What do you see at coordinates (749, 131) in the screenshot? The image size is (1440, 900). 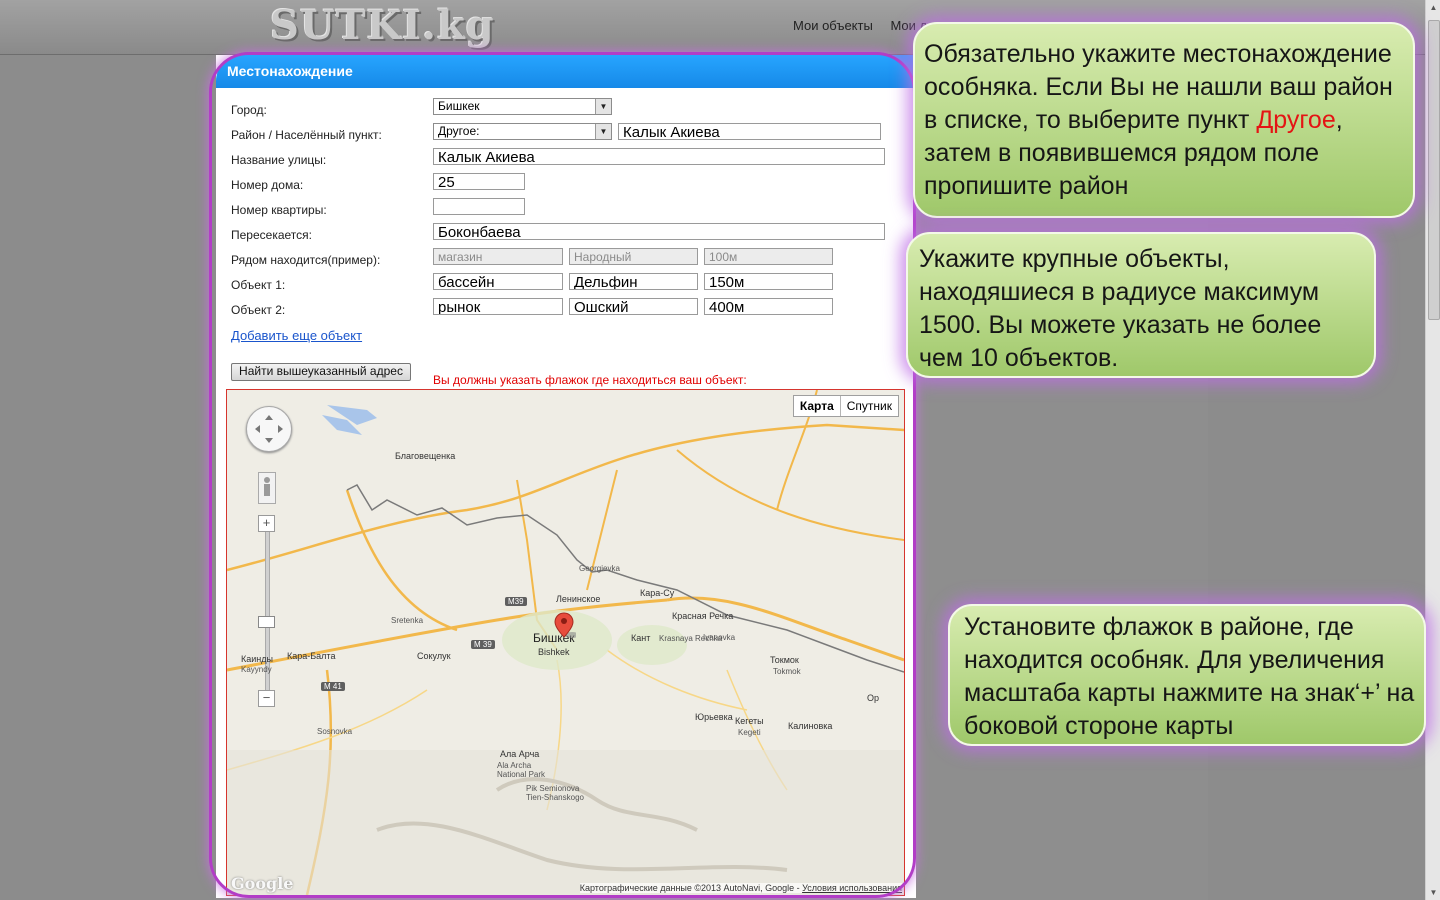 I see `district-custom-input: Калык Акиева` at bounding box center [749, 131].